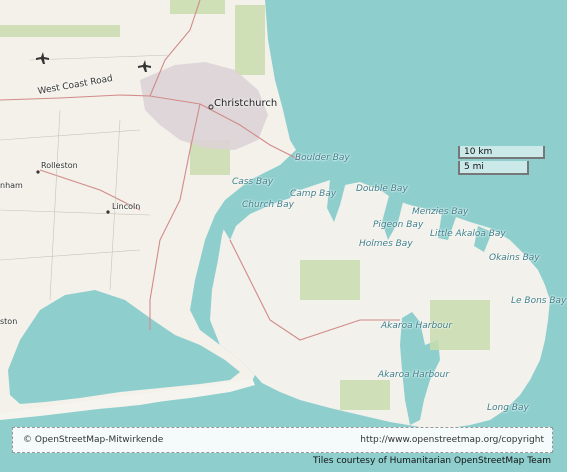 The image size is (567, 472). I want to click on label-double-bay: Double Bay, so click(382, 189).